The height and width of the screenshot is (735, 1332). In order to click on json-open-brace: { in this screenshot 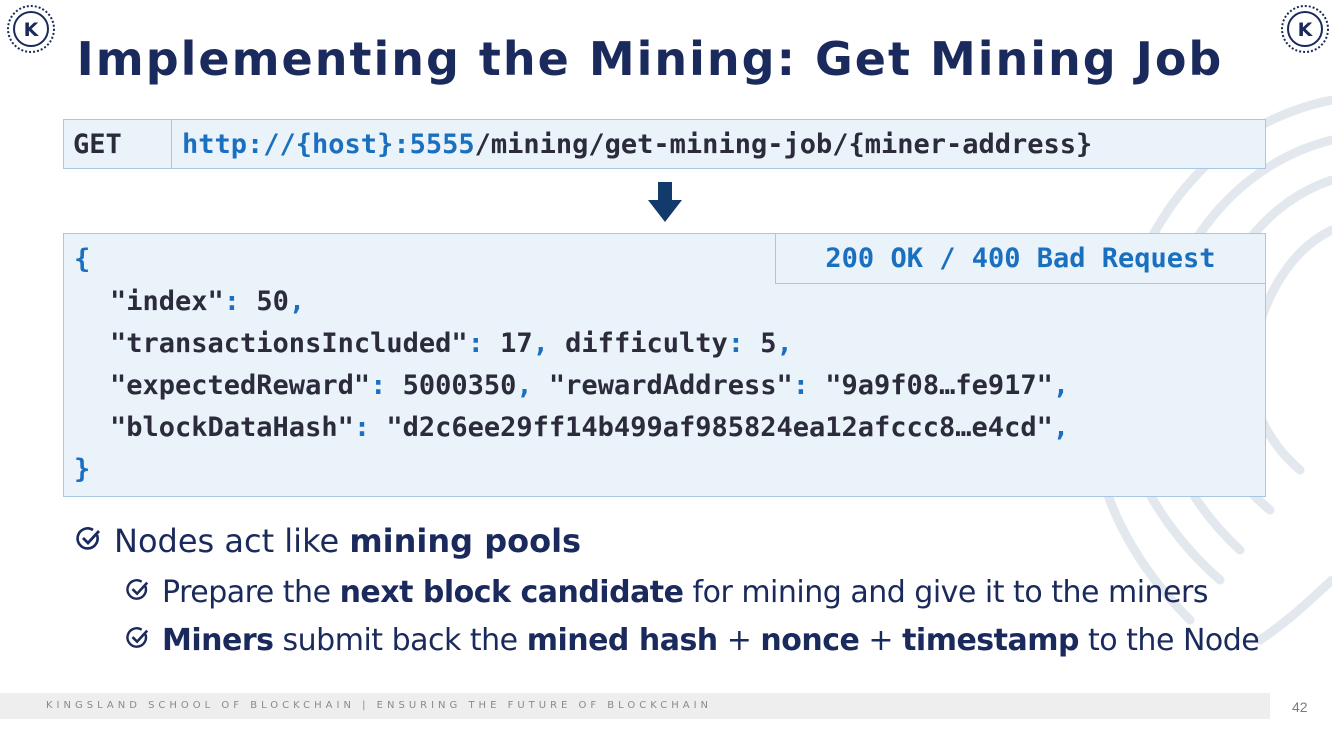, I will do `click(82, 259)`.